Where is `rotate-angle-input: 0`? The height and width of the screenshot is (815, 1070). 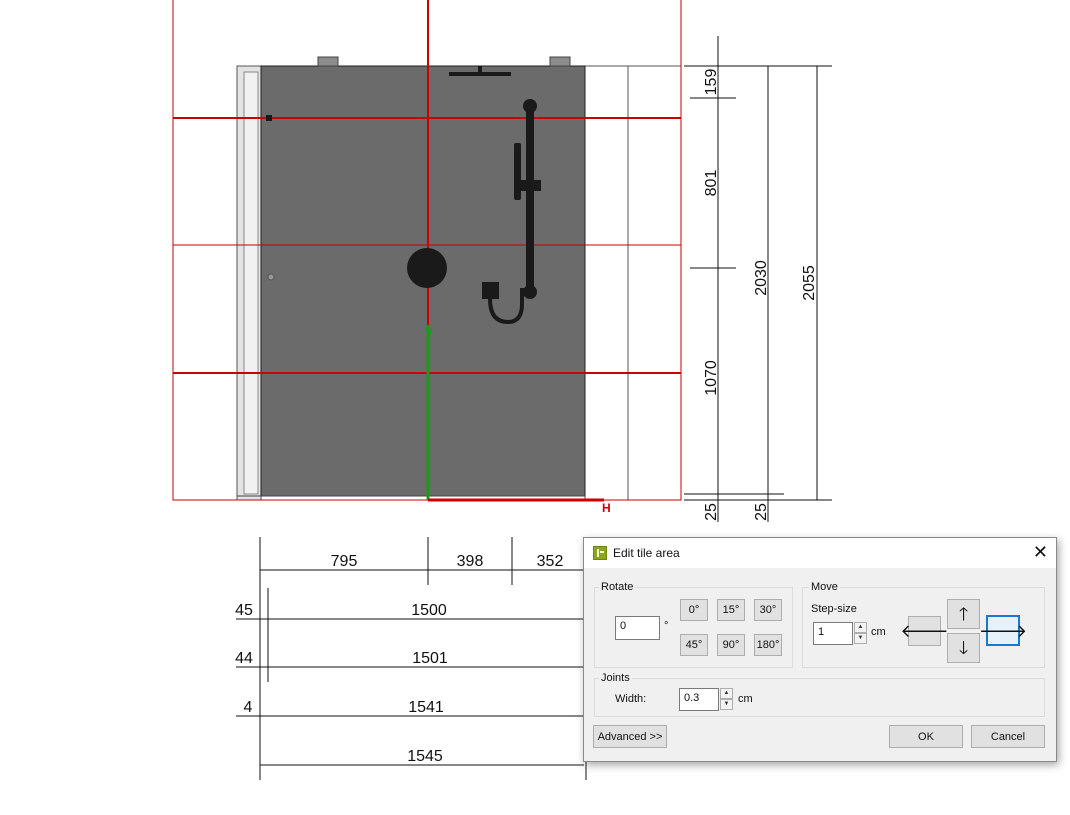 rotate-angle-input: 0 is located at coordinates (637, 628).